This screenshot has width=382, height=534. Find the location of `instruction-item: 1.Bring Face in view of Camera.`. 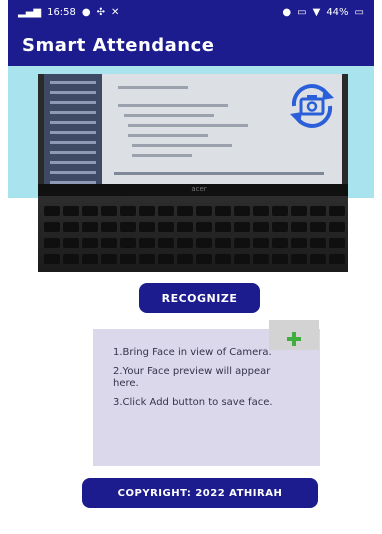

instruction-item: 1.Bring Face in view of Camera. is located at coordinates (192, 352).